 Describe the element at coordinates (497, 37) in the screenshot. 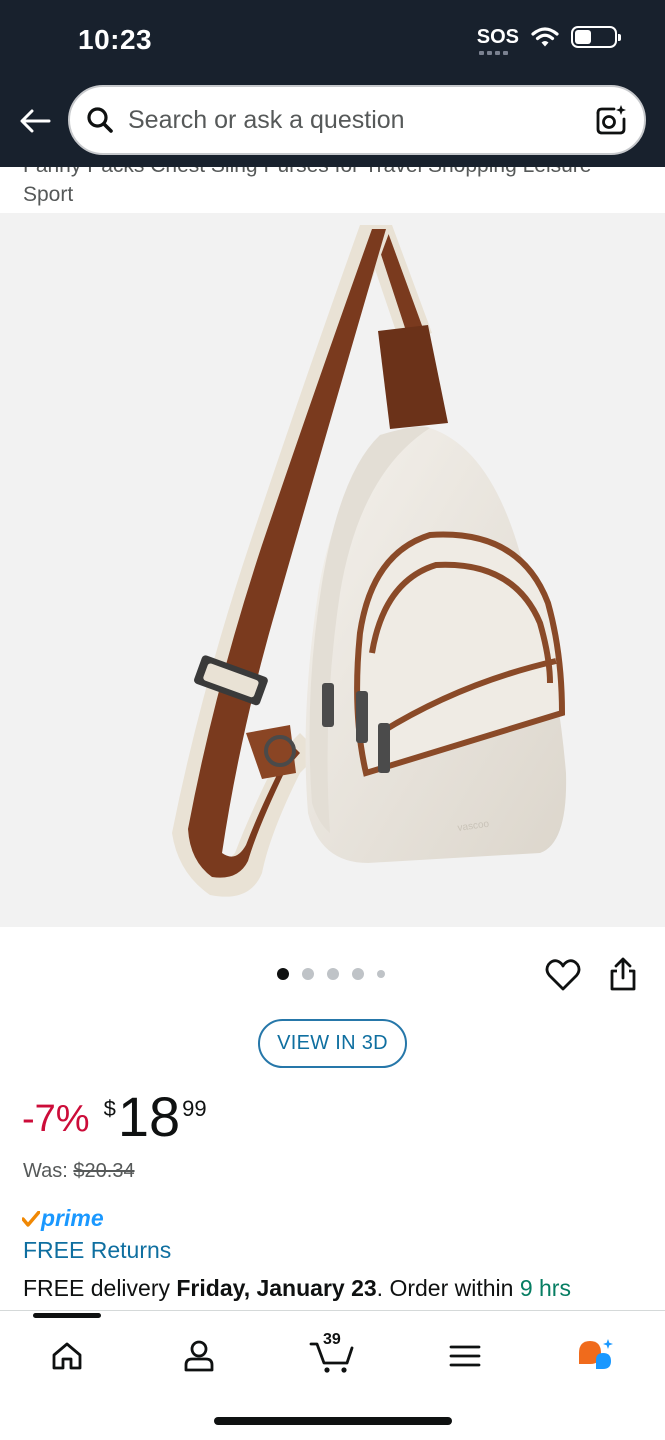

I see `sos-label: SOS` at that location.